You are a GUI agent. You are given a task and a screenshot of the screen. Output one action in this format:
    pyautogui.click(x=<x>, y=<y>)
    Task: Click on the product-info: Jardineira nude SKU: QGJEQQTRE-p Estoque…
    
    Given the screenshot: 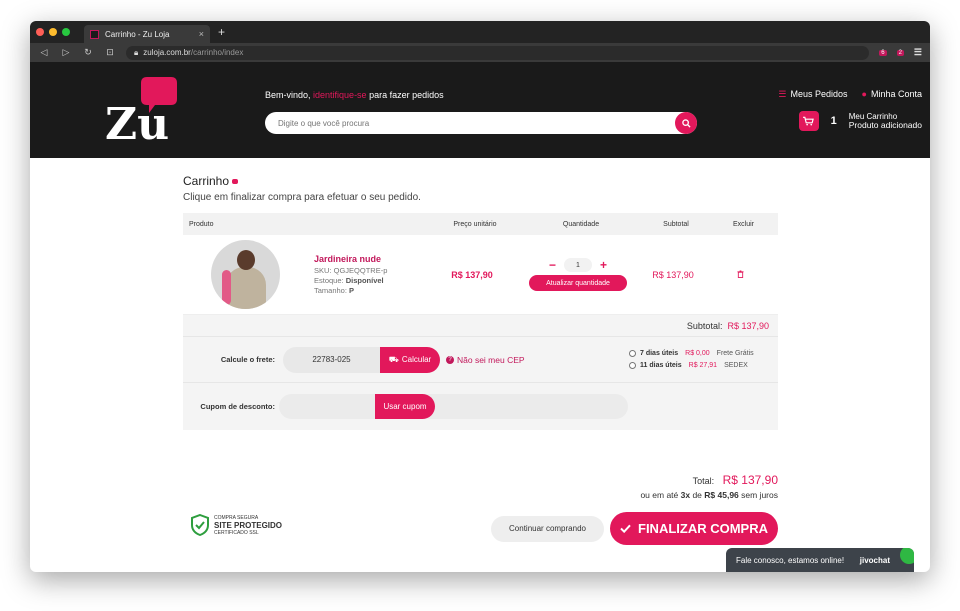 What is the action you would take?
    pyautogui.click(x=368, y=275)
    